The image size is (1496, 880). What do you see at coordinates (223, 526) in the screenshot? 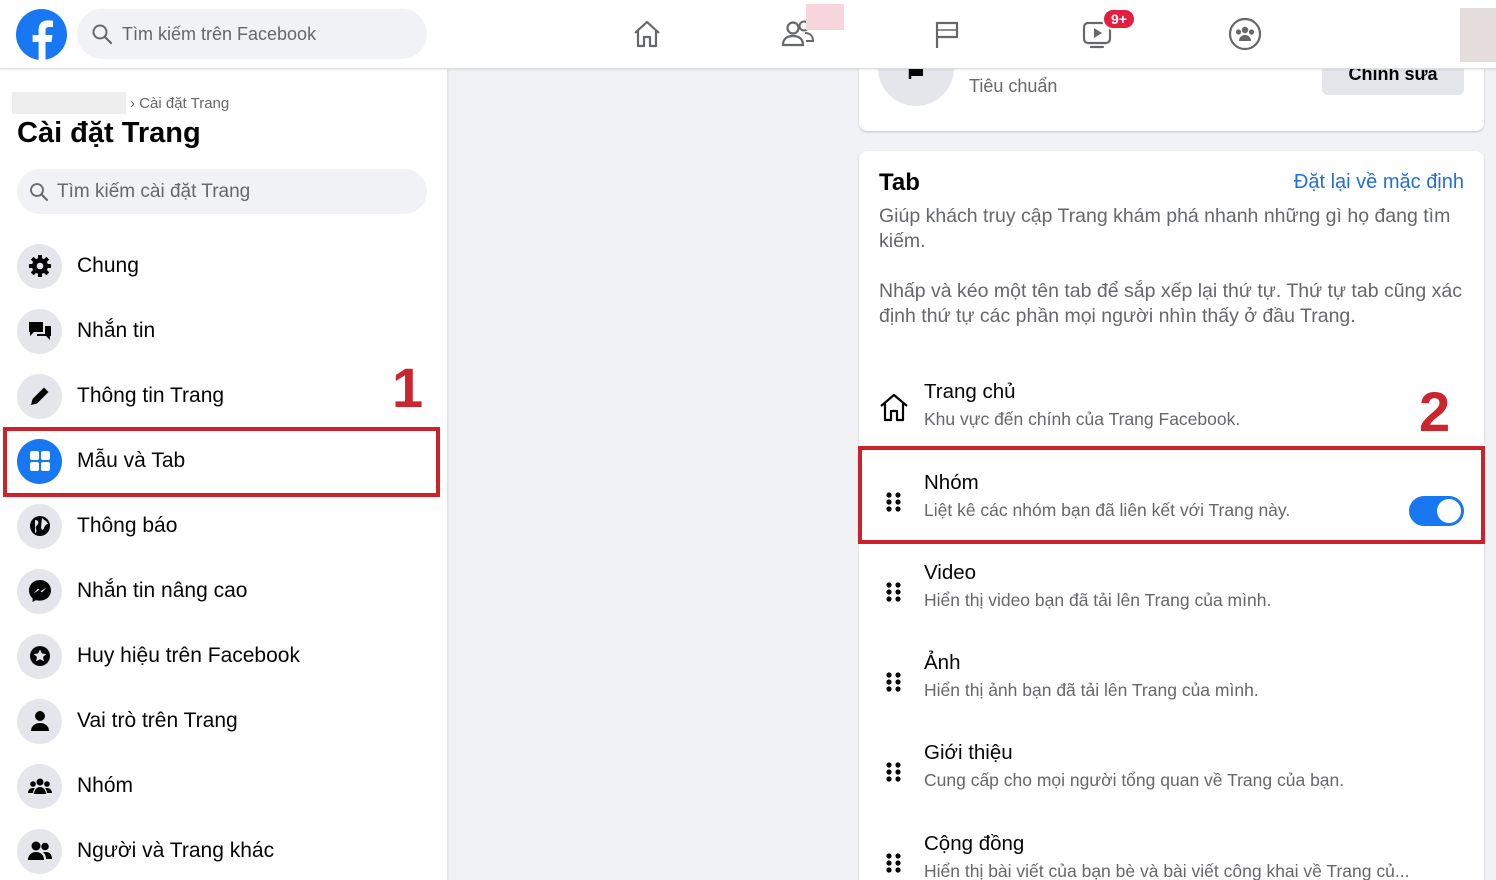
I see `sidebar-item-notifications: Thông báo` at bounding box center [223, 526].